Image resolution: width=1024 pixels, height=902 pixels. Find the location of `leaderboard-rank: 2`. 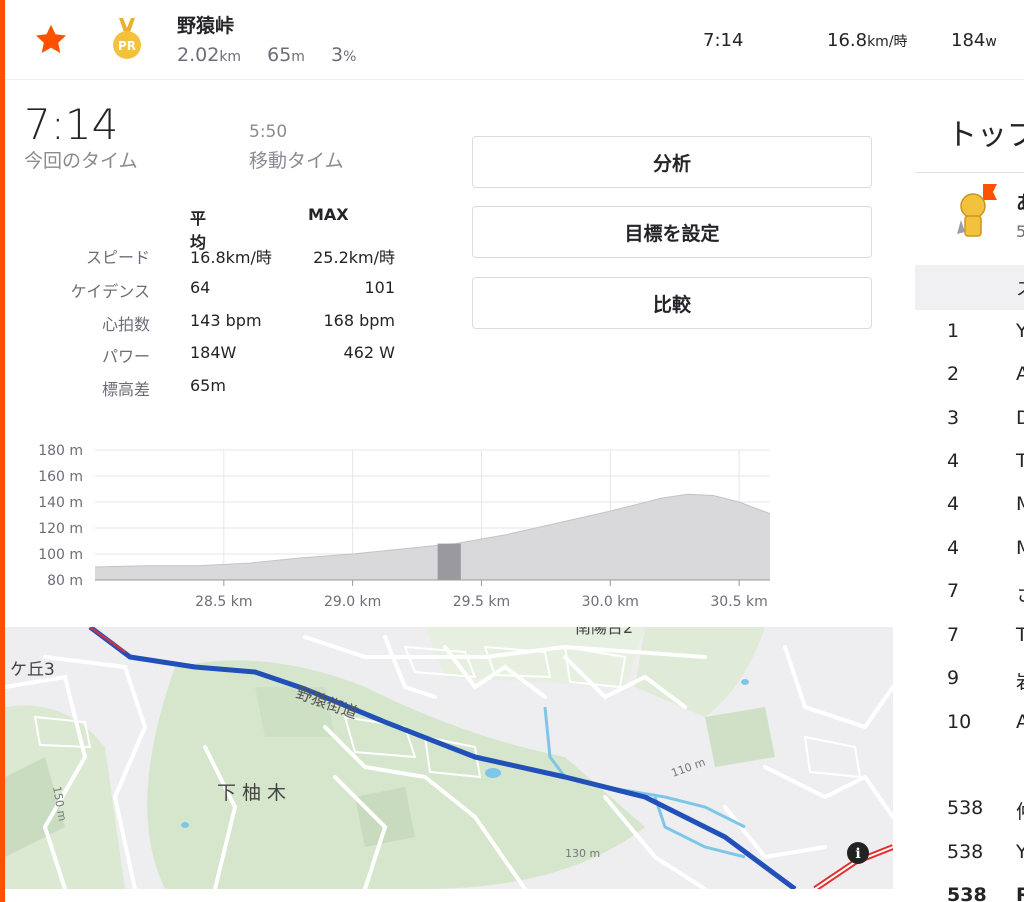

leaderboard-rank: 2 is located at coordinates (953, 374).